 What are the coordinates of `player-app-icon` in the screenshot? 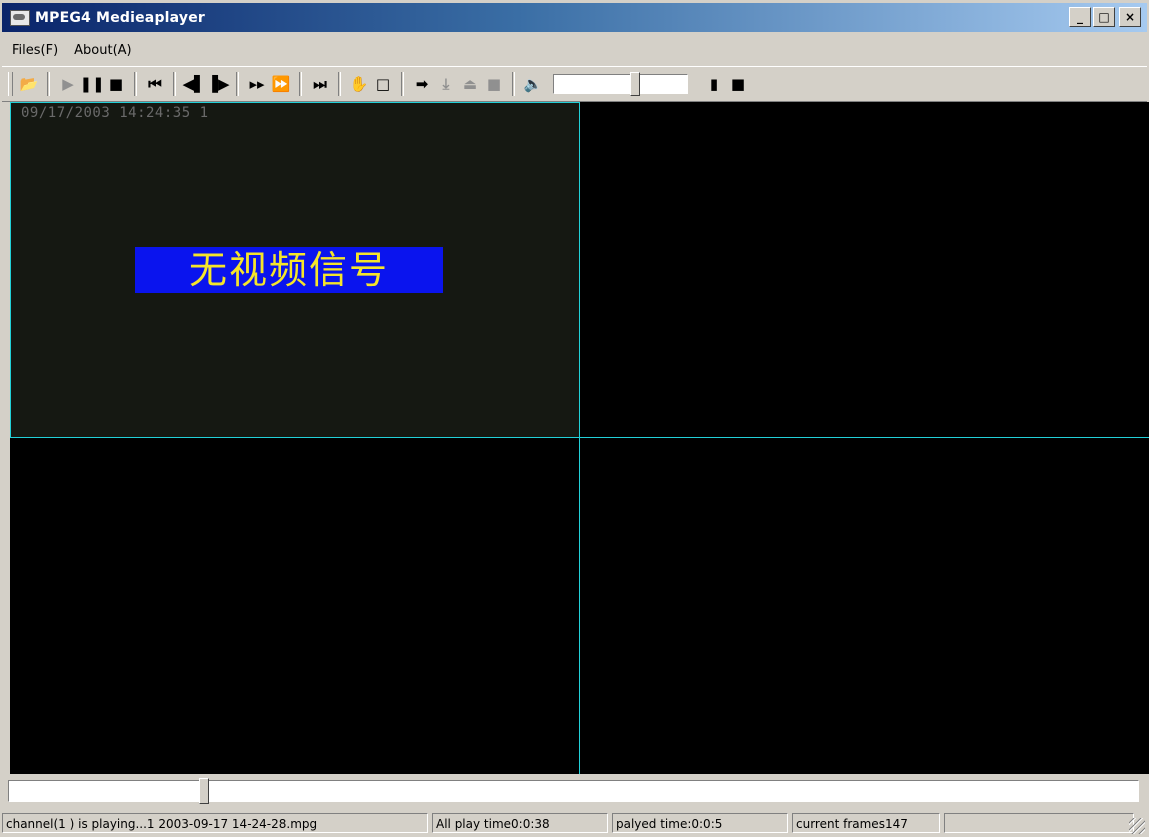 It's located at (20, 17).